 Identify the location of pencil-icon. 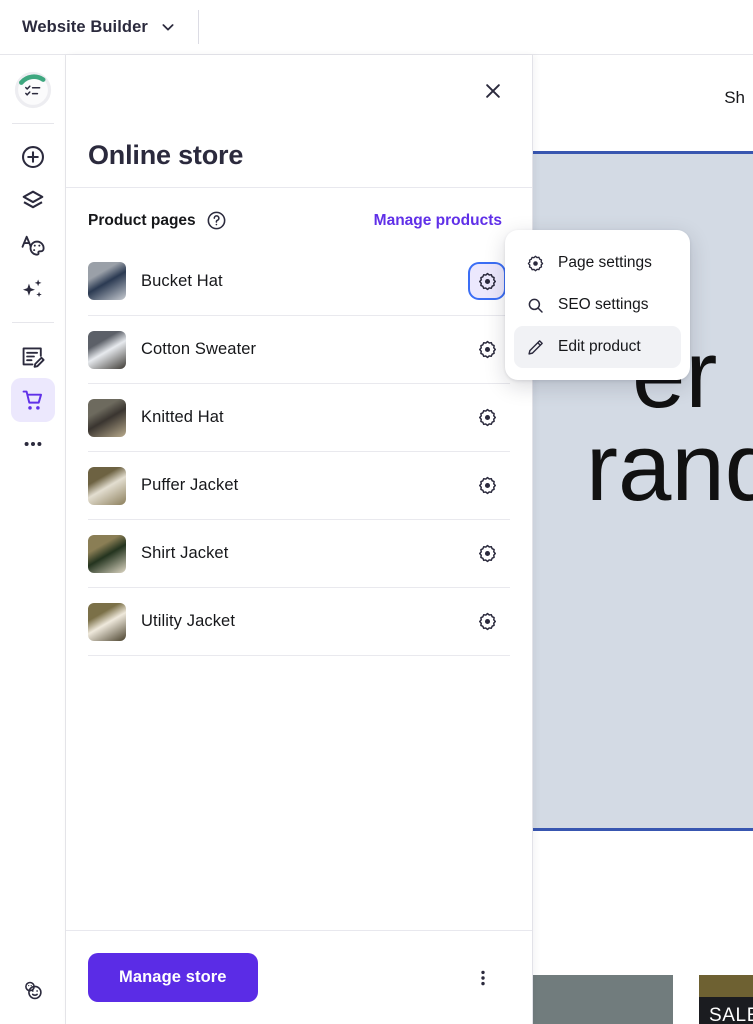
(535, 347).